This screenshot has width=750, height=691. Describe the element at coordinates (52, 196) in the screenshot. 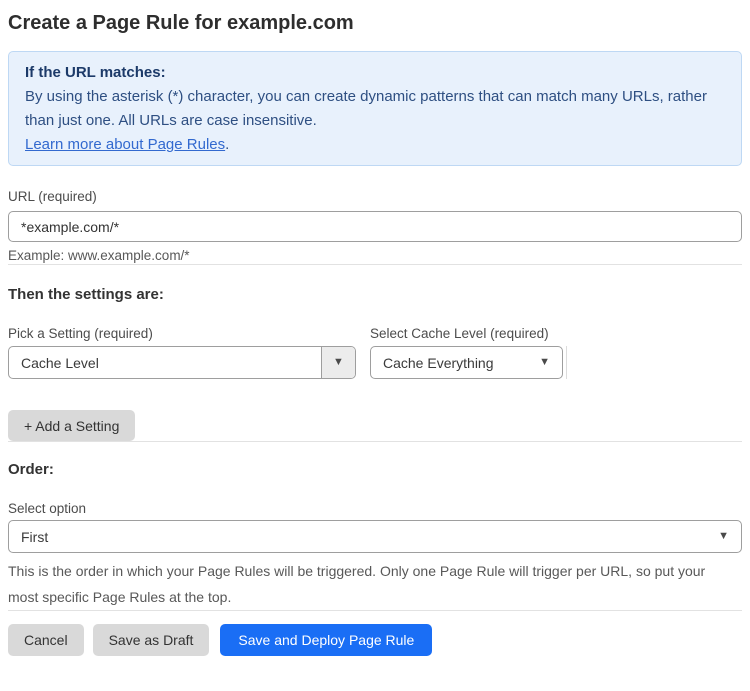

I see `url-label: URL (required)` at that location.